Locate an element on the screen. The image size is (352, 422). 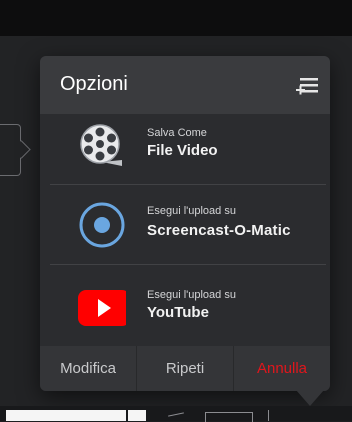
option-upload-screencast-o-matic: Esegui l'upload su Screencast-O-Matic is located at coordinates (188, 225).